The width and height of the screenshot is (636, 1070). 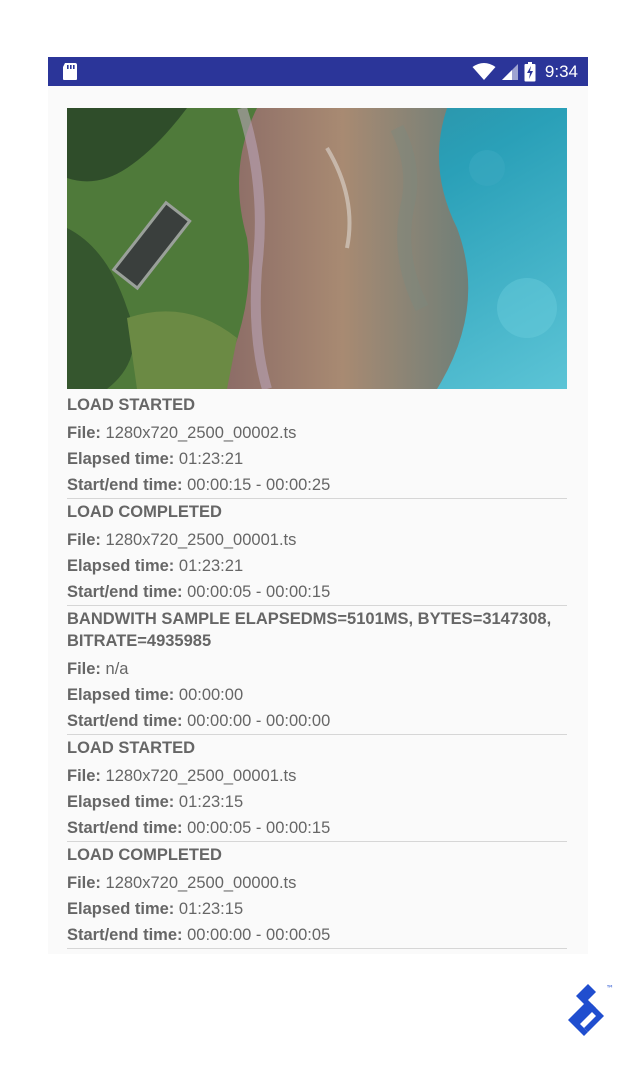 I want to click on file-value: 1280x720_2500_00002.ts, so click(x=201, y=433).